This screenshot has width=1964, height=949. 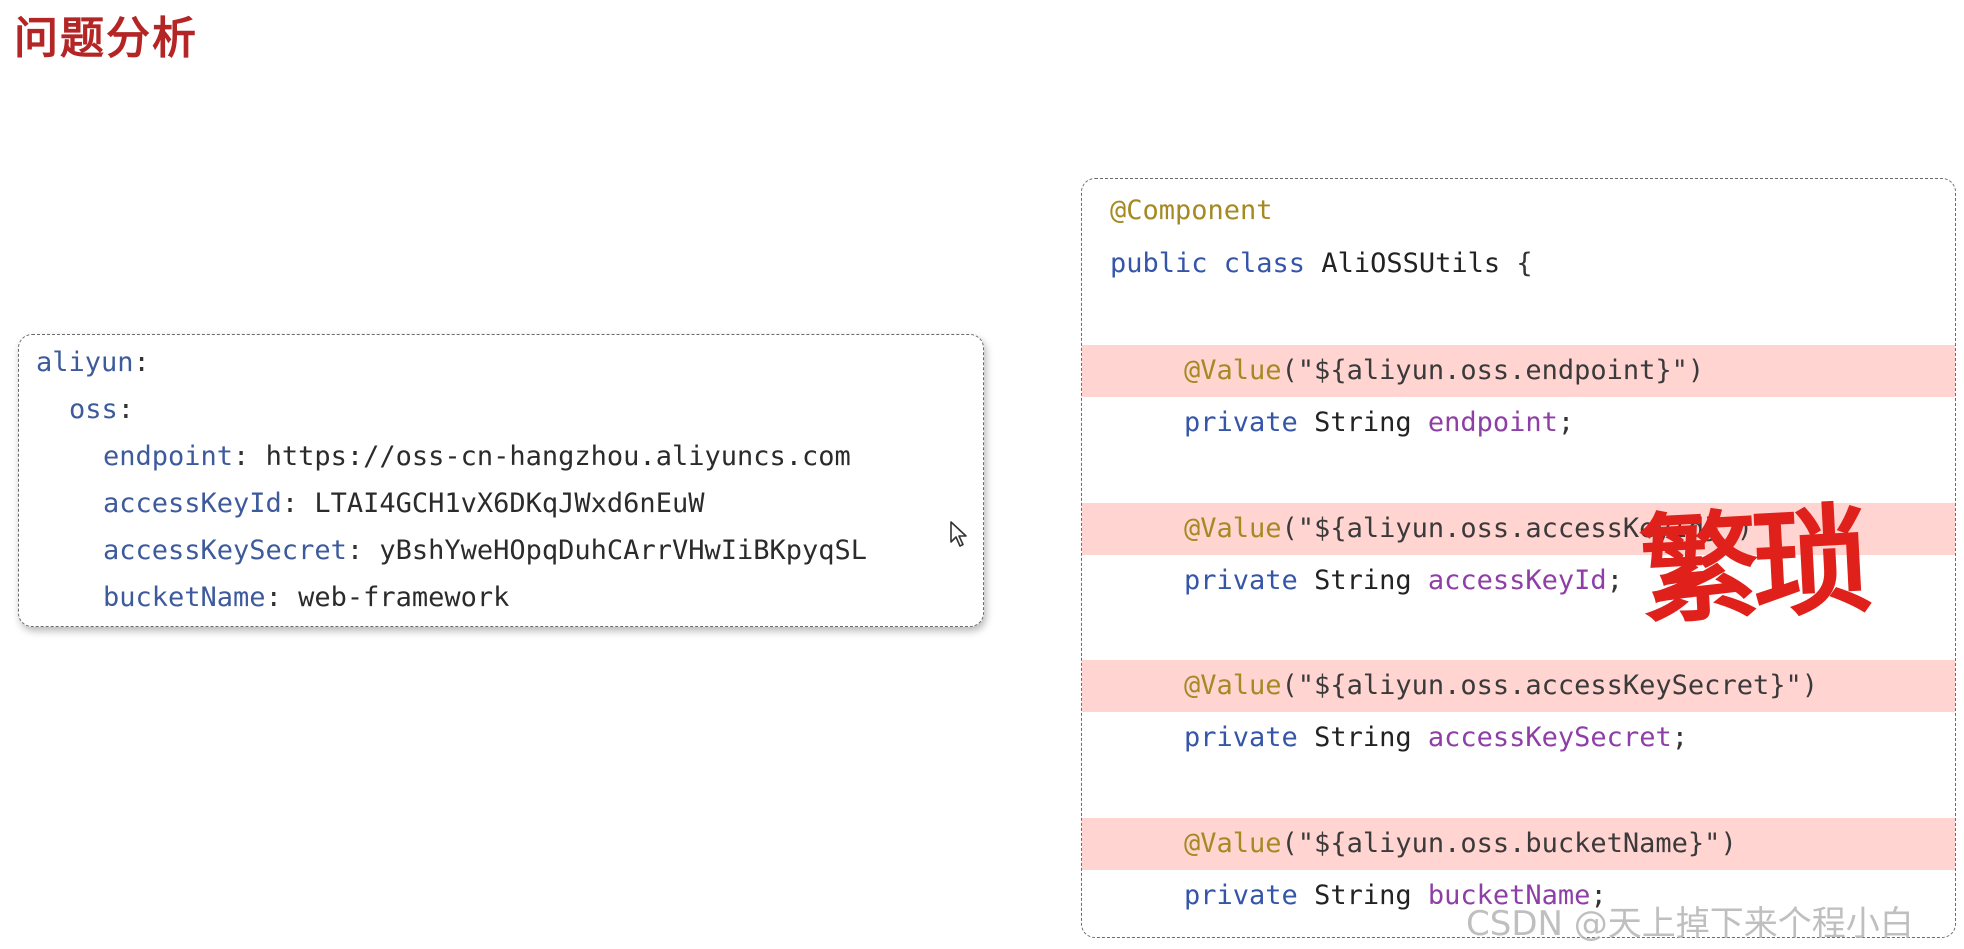 I want to click on code-line: public class AliOSSUtils {, so click(x=1321, y=263).